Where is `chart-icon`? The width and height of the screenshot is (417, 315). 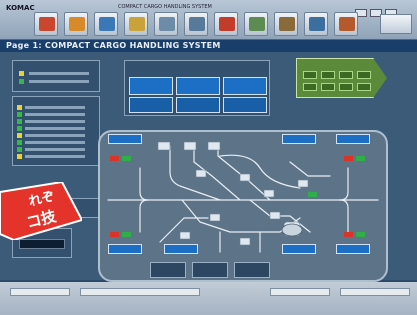
chart-icon is located at coordinates (317, 24).